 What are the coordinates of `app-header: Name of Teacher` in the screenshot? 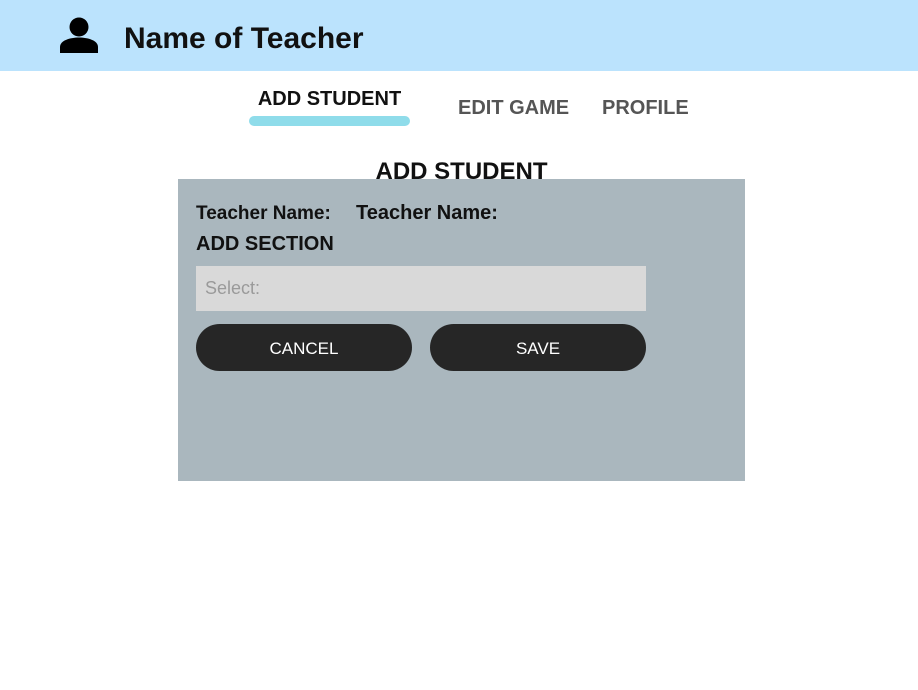 It's located at (459, 35).